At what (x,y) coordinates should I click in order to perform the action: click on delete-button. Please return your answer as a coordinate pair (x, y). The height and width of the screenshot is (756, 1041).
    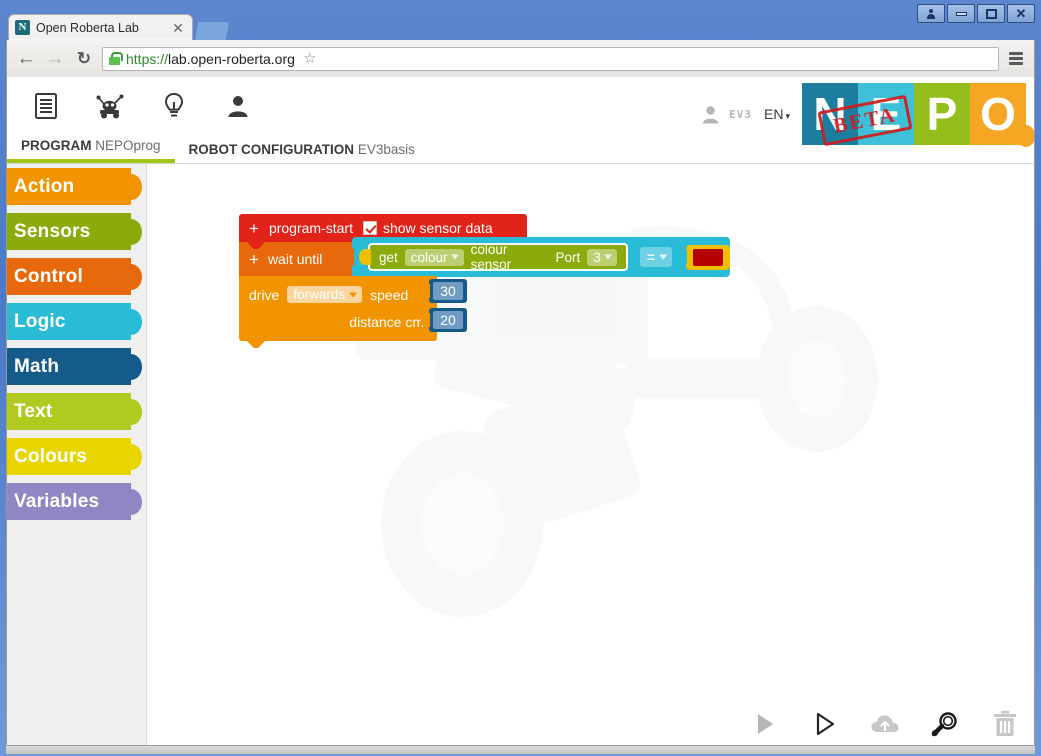
    Looking at the image, I should click on (1005, 724).